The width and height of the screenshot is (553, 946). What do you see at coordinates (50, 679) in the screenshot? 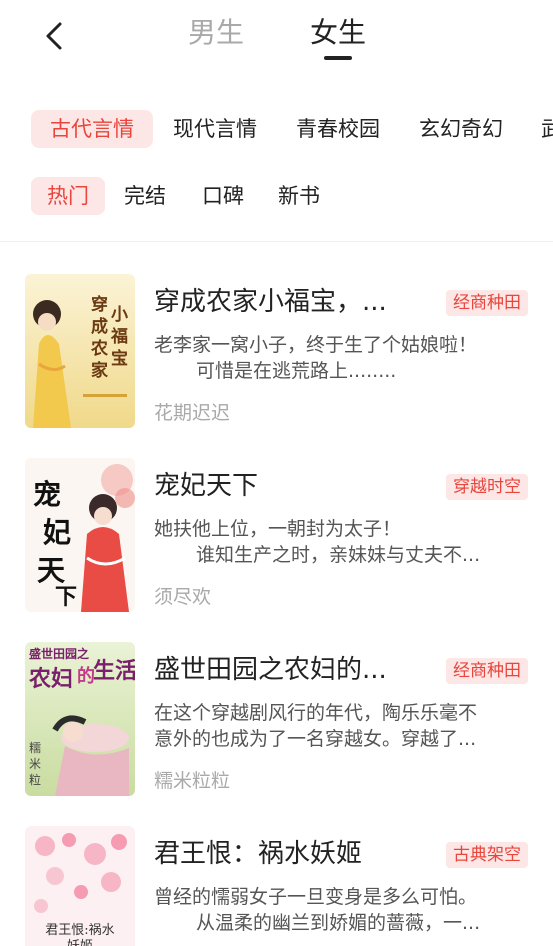
I see `svg-text: 农妇` at bounding box center [50, 679].